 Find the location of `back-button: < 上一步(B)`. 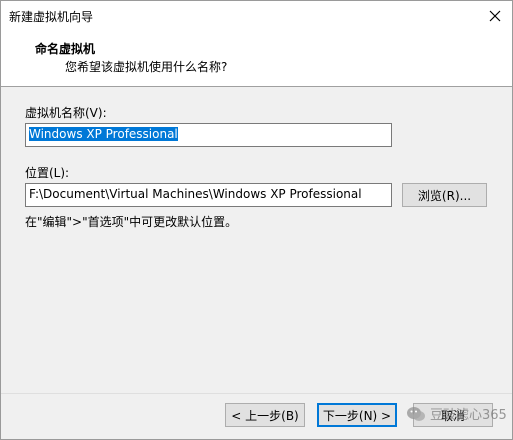

back-button: < 上一步(B) is located at coordinates (265, 415).